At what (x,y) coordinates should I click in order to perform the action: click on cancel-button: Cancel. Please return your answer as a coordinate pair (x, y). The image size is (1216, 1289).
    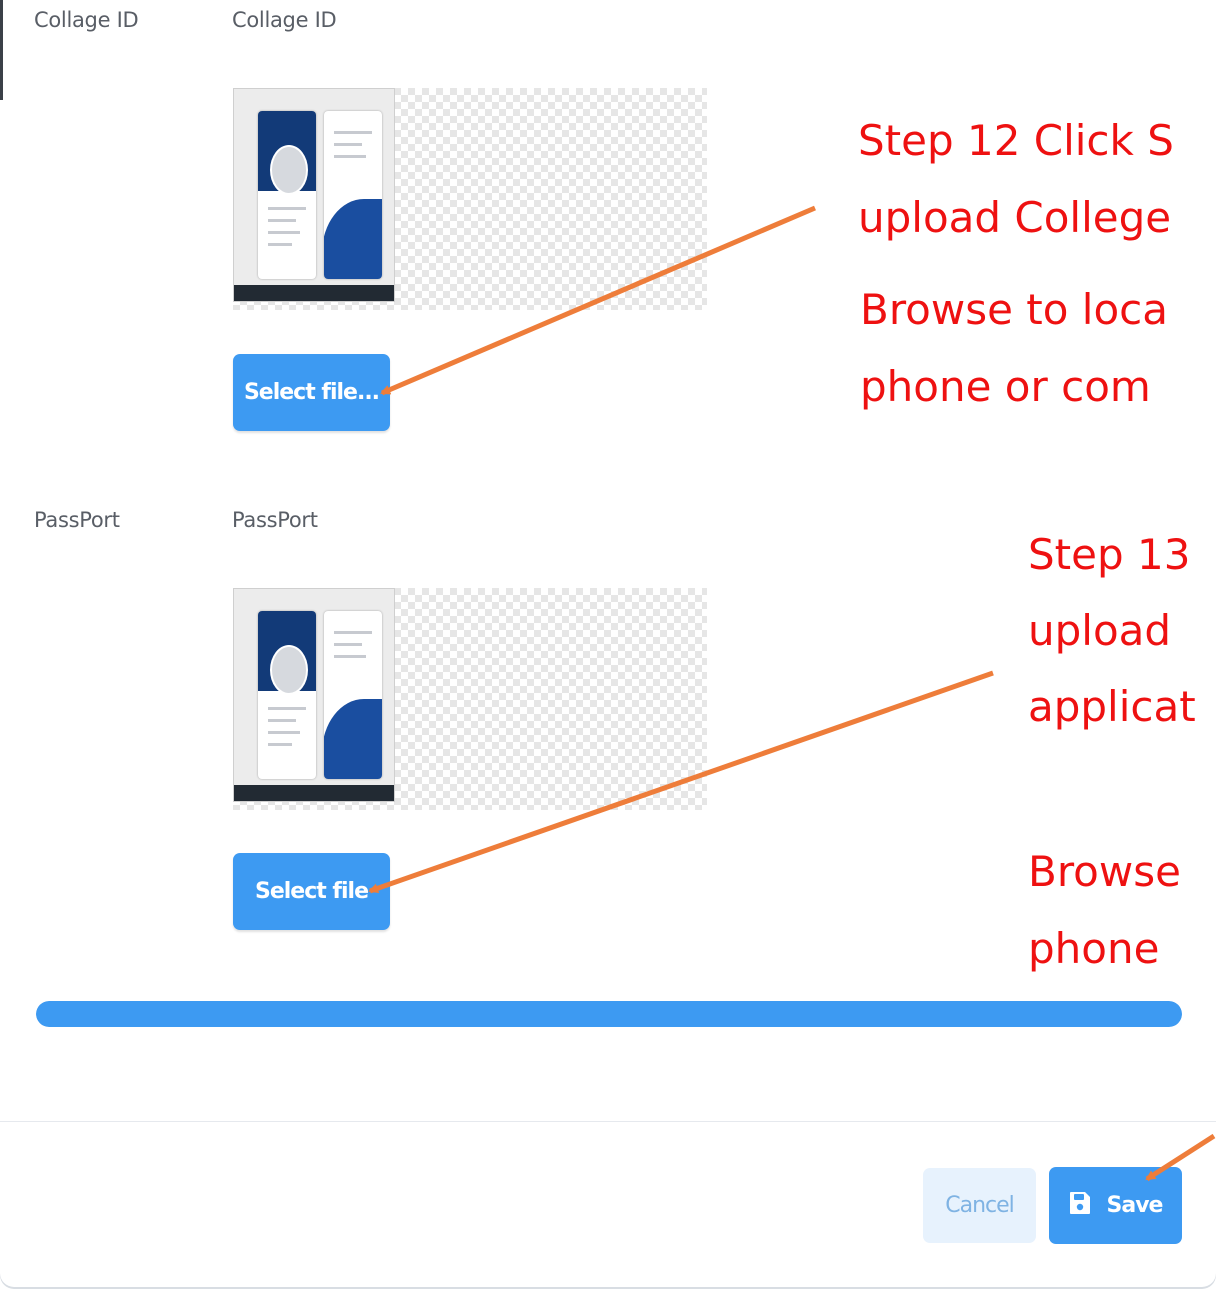
    Looking at the image, I should click on (979, 1205).